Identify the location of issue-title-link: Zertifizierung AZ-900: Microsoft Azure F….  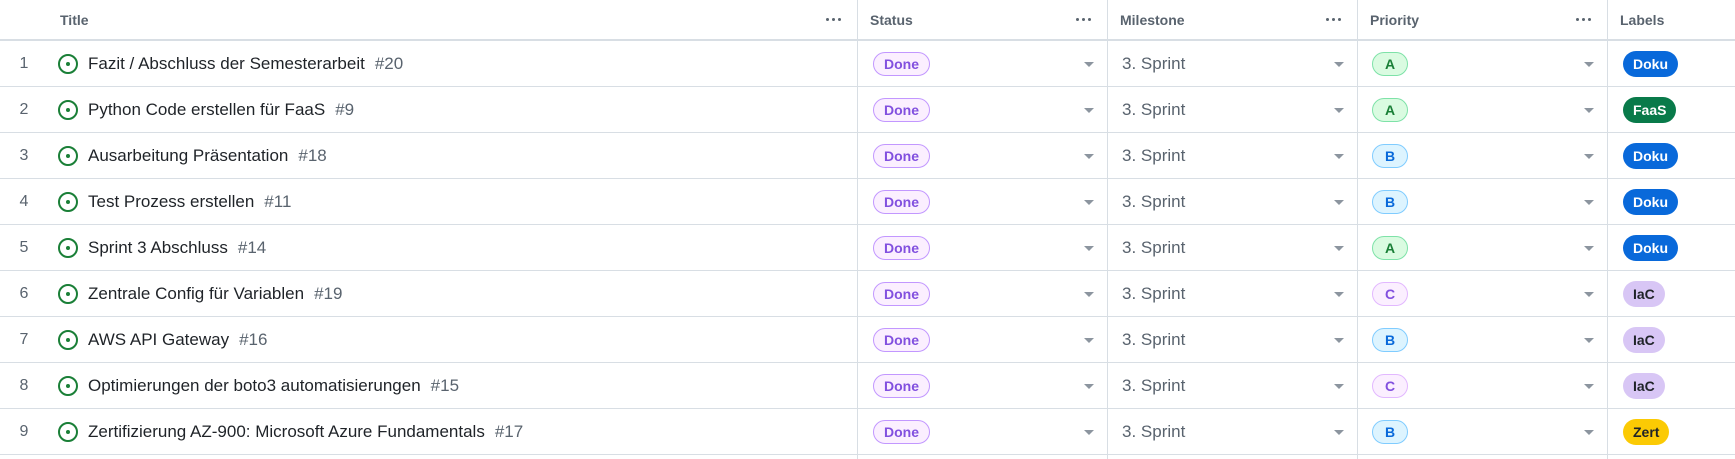
(286, 432).